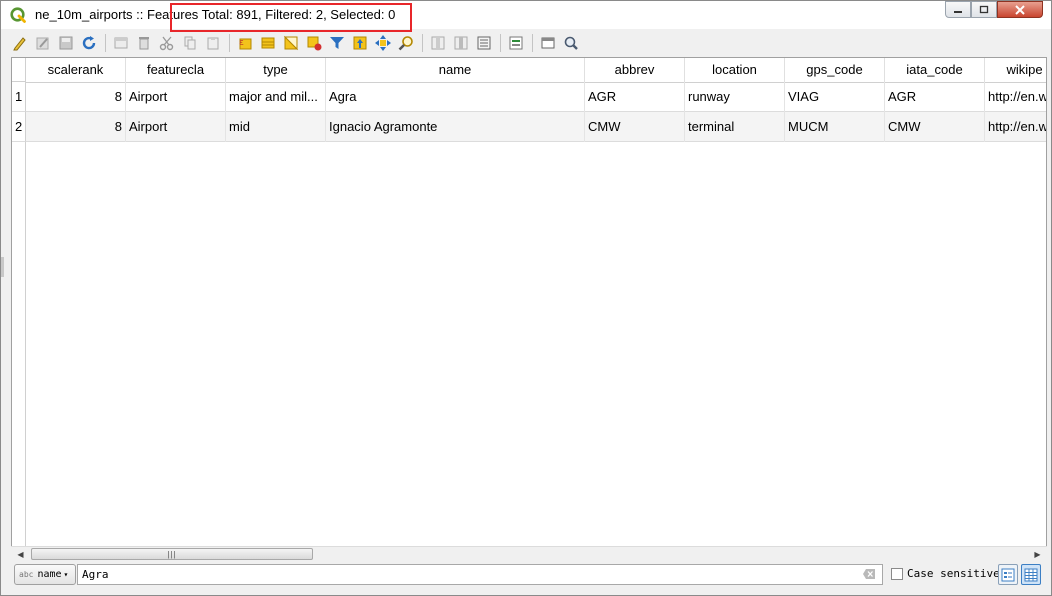  I want to click on select-all-icon, so click(268, 43).